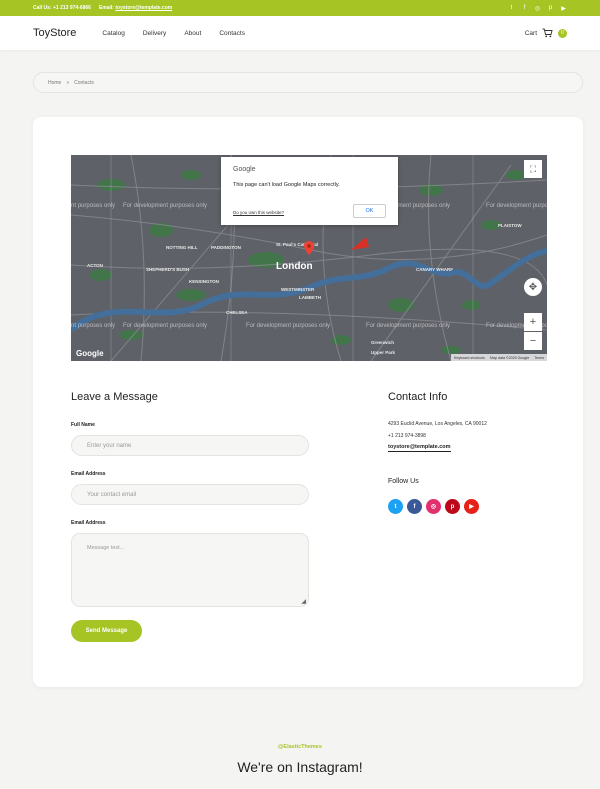 The height and width of the screenshot is (789, 600). Describe the element at coordinates (533, 341) in the screenshot. I see `zoom-out-button: −` at that location.